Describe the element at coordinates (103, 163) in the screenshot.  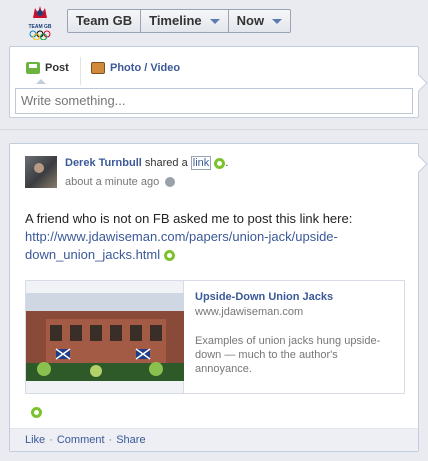
I see `actor-name: Derek Turnbull` at that location.